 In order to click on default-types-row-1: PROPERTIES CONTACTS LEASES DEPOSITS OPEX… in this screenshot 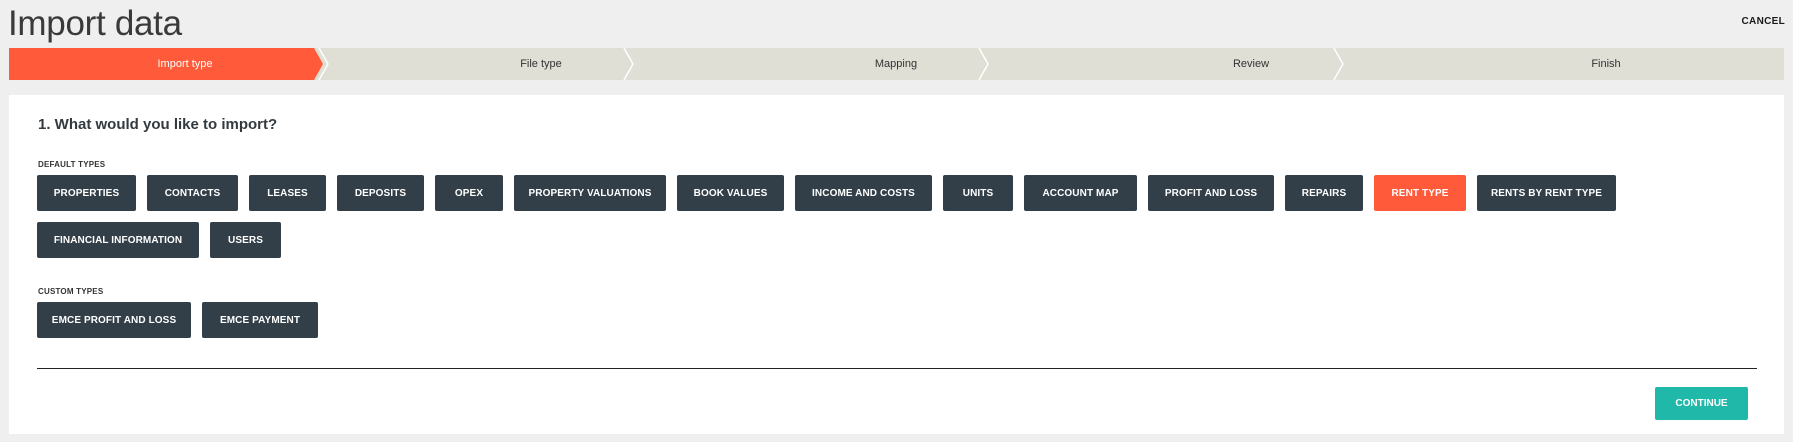, I will do `click(826, 193)`.